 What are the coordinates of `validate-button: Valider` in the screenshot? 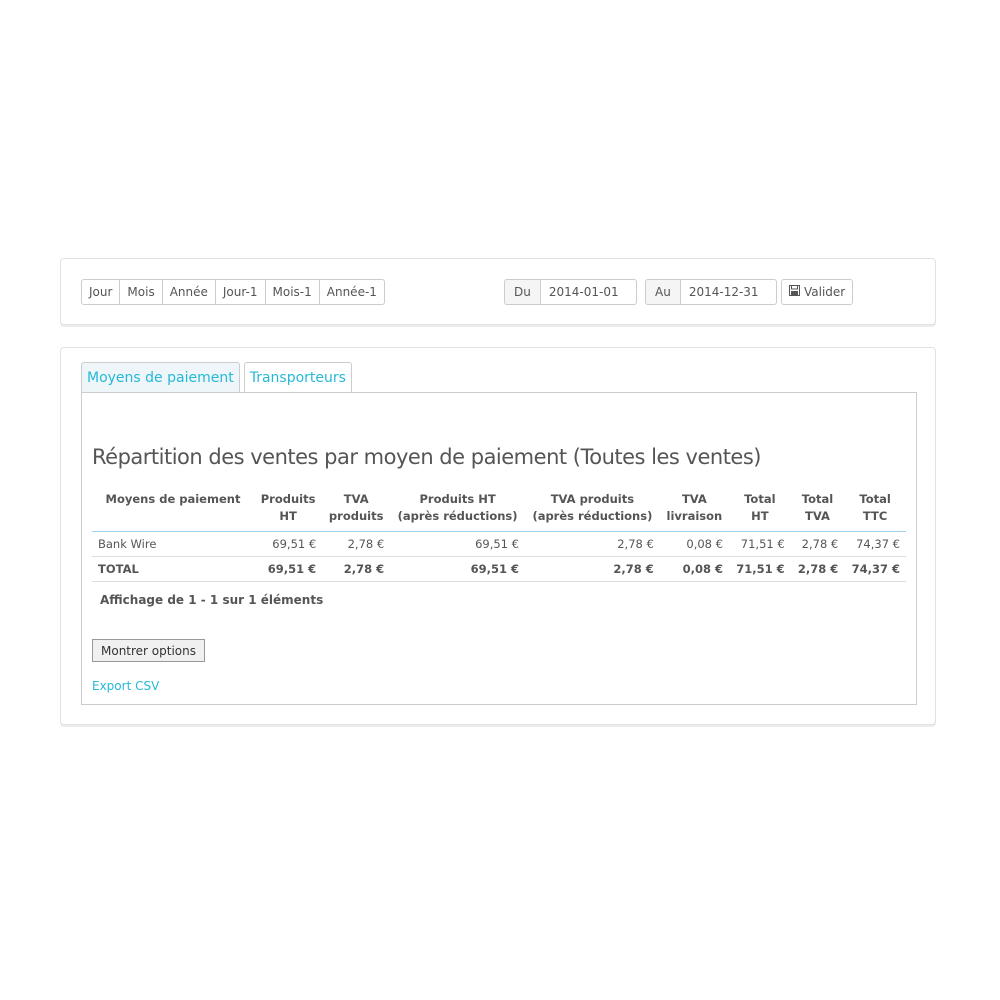 It's located at (817, 292).